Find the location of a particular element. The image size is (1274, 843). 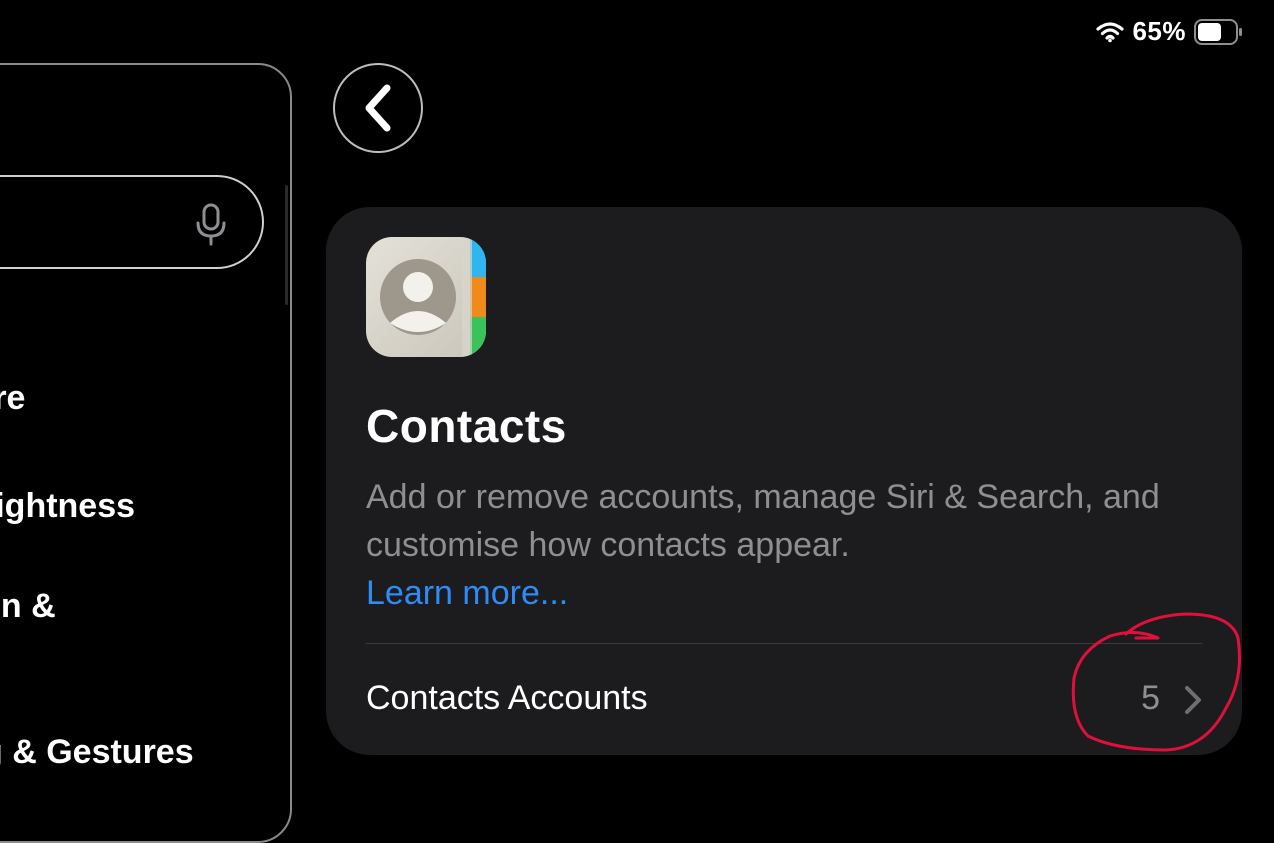

accounts-count: 5 is located at coordinates (1150, 698).